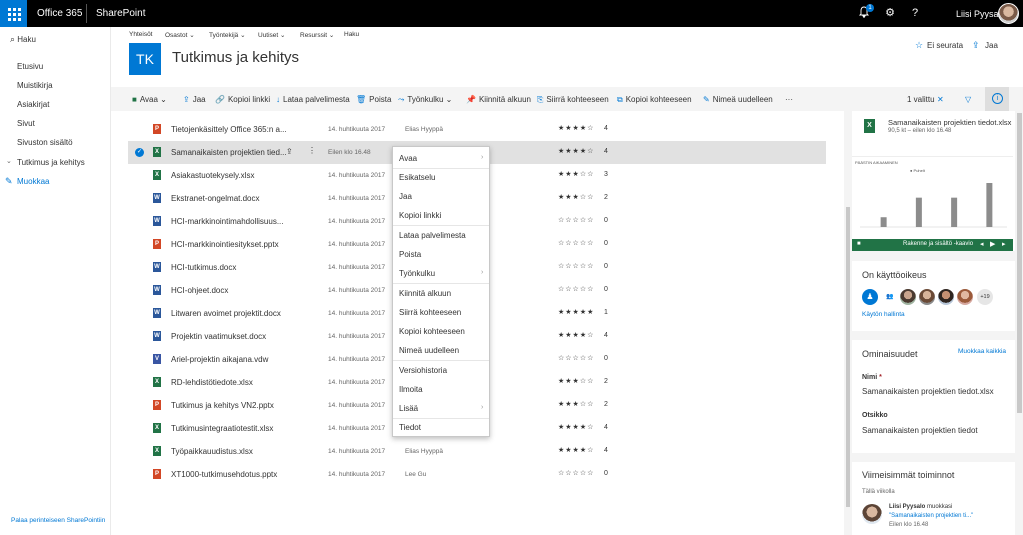  Describe the element at coordinates (120, 13) in the screenshot. I see `sharepoint-link: SharePoint` at that location.